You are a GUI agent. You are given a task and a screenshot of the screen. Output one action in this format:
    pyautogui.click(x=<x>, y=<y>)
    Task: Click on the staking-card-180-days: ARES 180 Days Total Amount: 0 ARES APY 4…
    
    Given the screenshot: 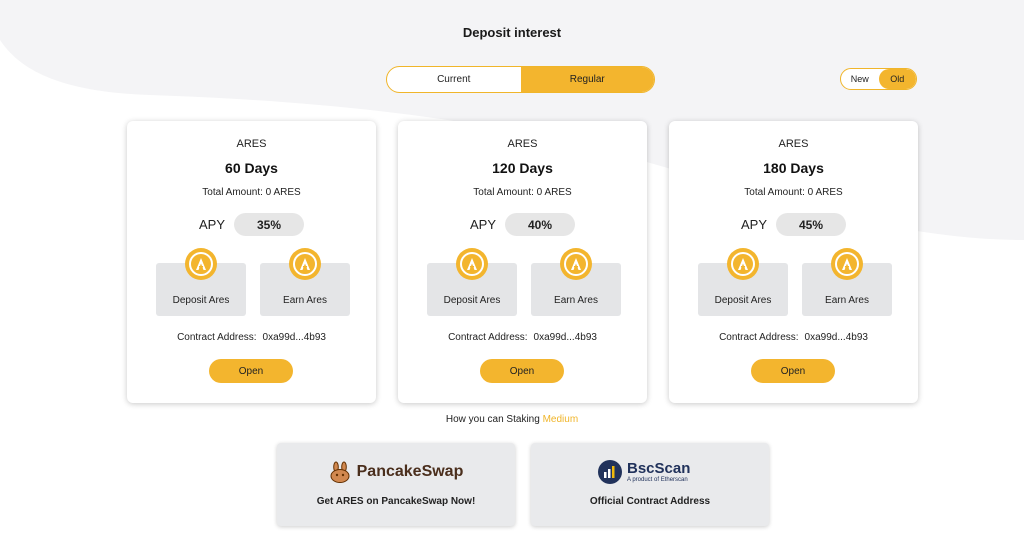 What is the action you would take?
    pyautogui.click(x=793, y=262)
    